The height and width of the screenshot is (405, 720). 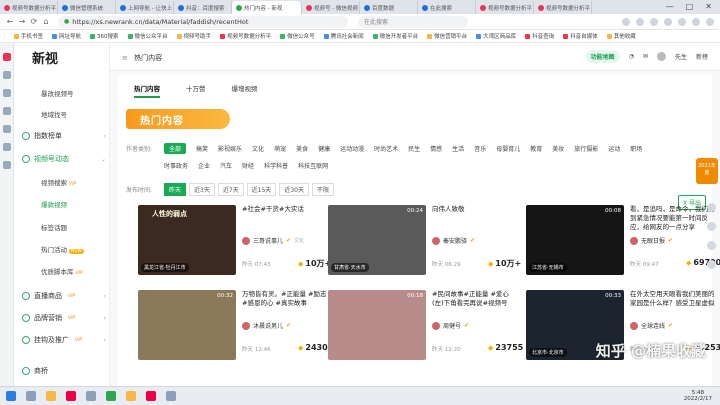 What do you see at coordinates (54, 227) in the screenshot?
I see `sidebar-subitem-tags: 标签话题` at bounding box center [54, 227].